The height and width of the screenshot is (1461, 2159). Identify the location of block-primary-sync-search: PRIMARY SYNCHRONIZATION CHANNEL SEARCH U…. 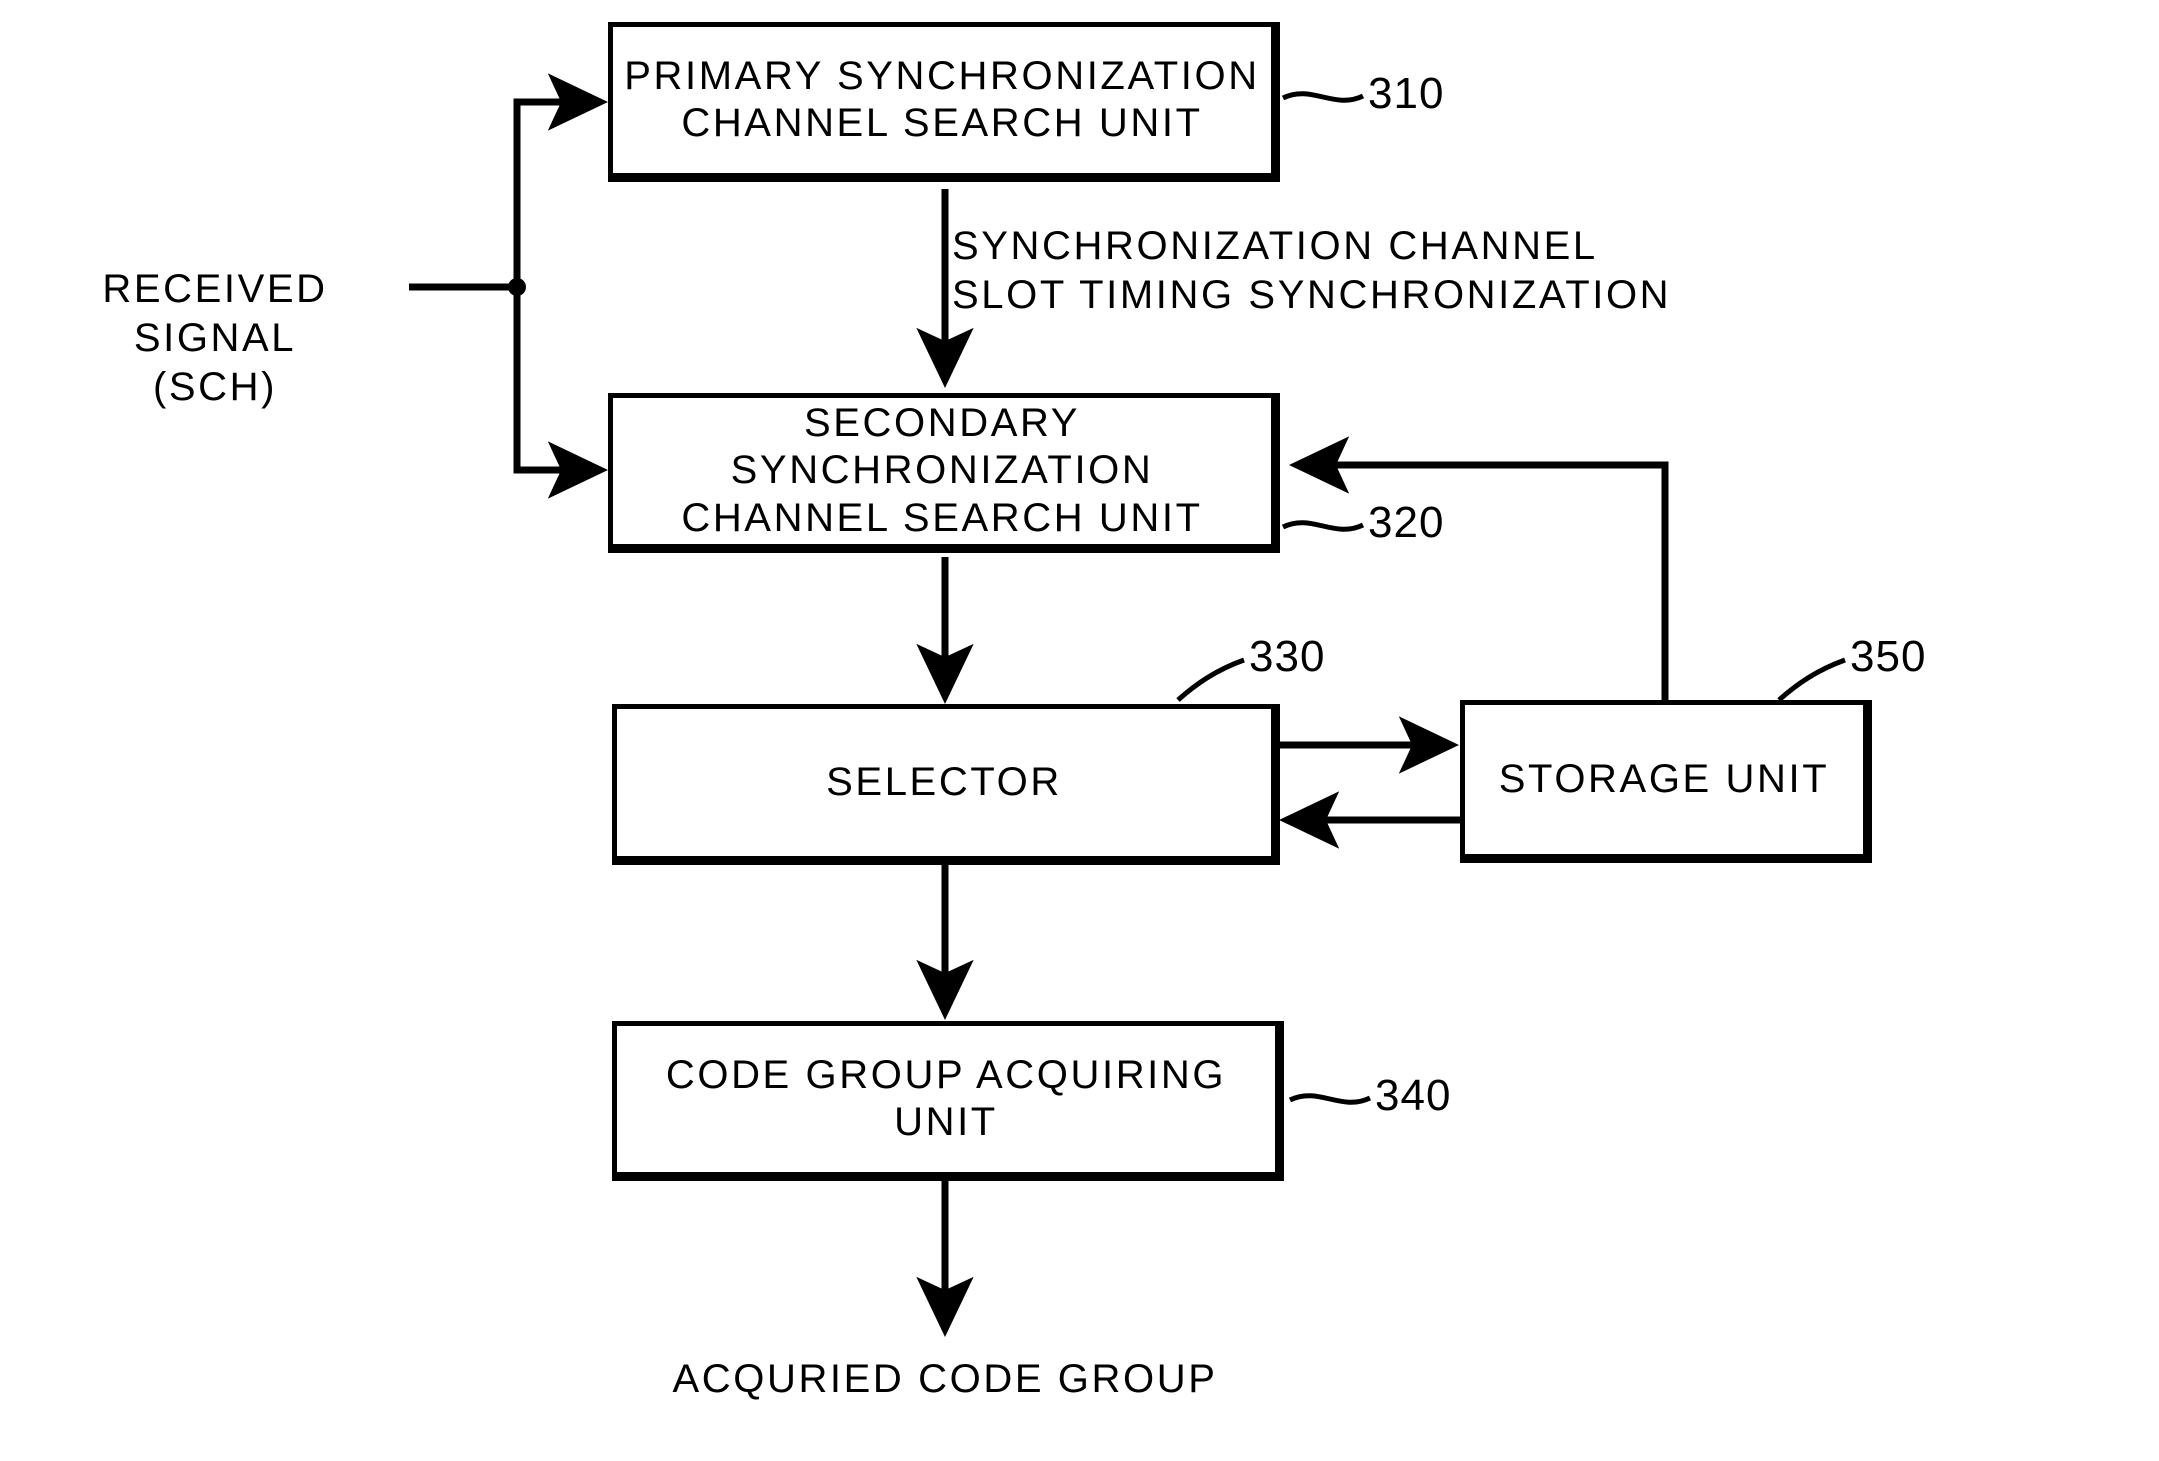
(944, 102).